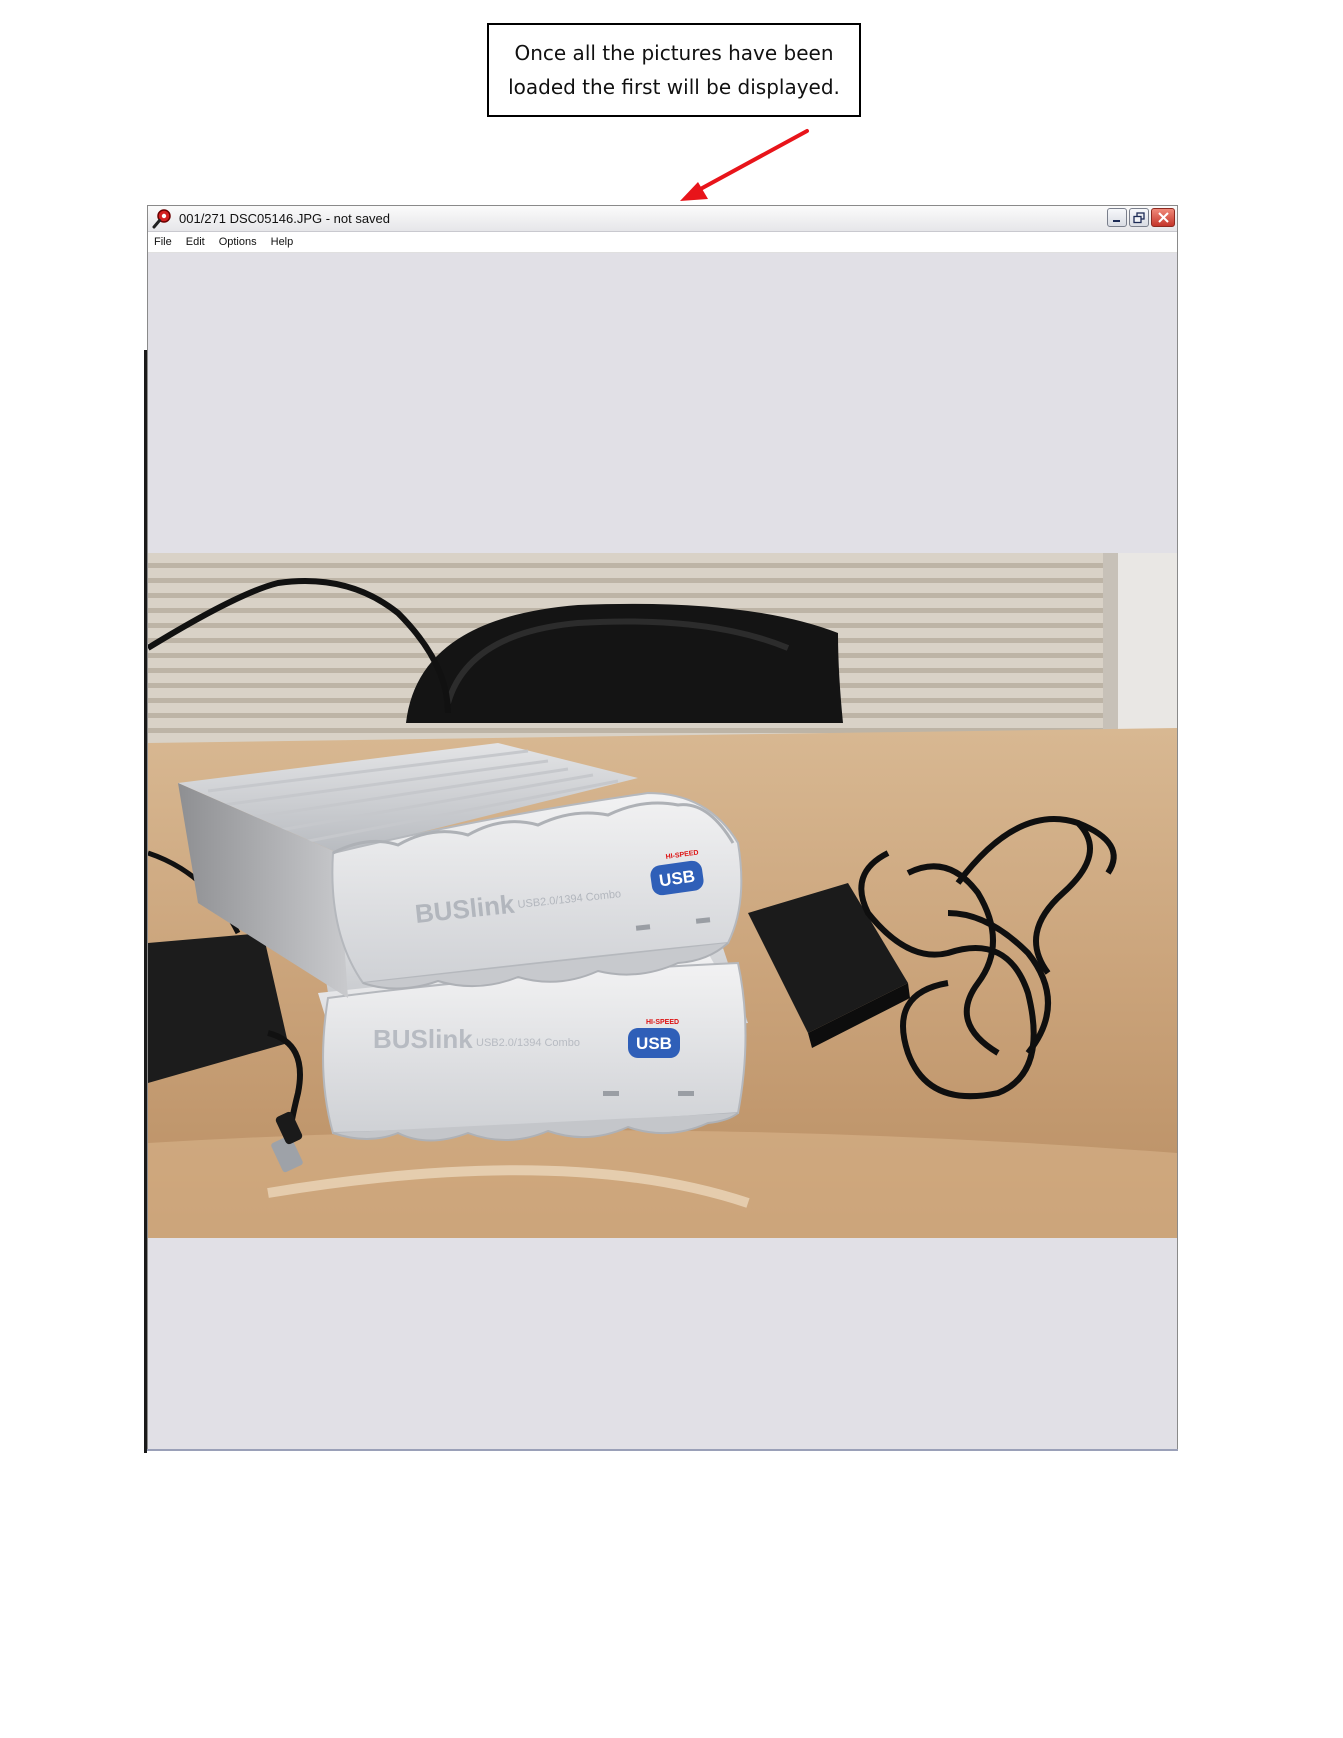 The image size is (1343, 1738). What do you see at coordinates (528, 1043) in the screenshot?
I see `model-bottom: USB2.0/1394 Combo` at bounding box center [528, 1043].